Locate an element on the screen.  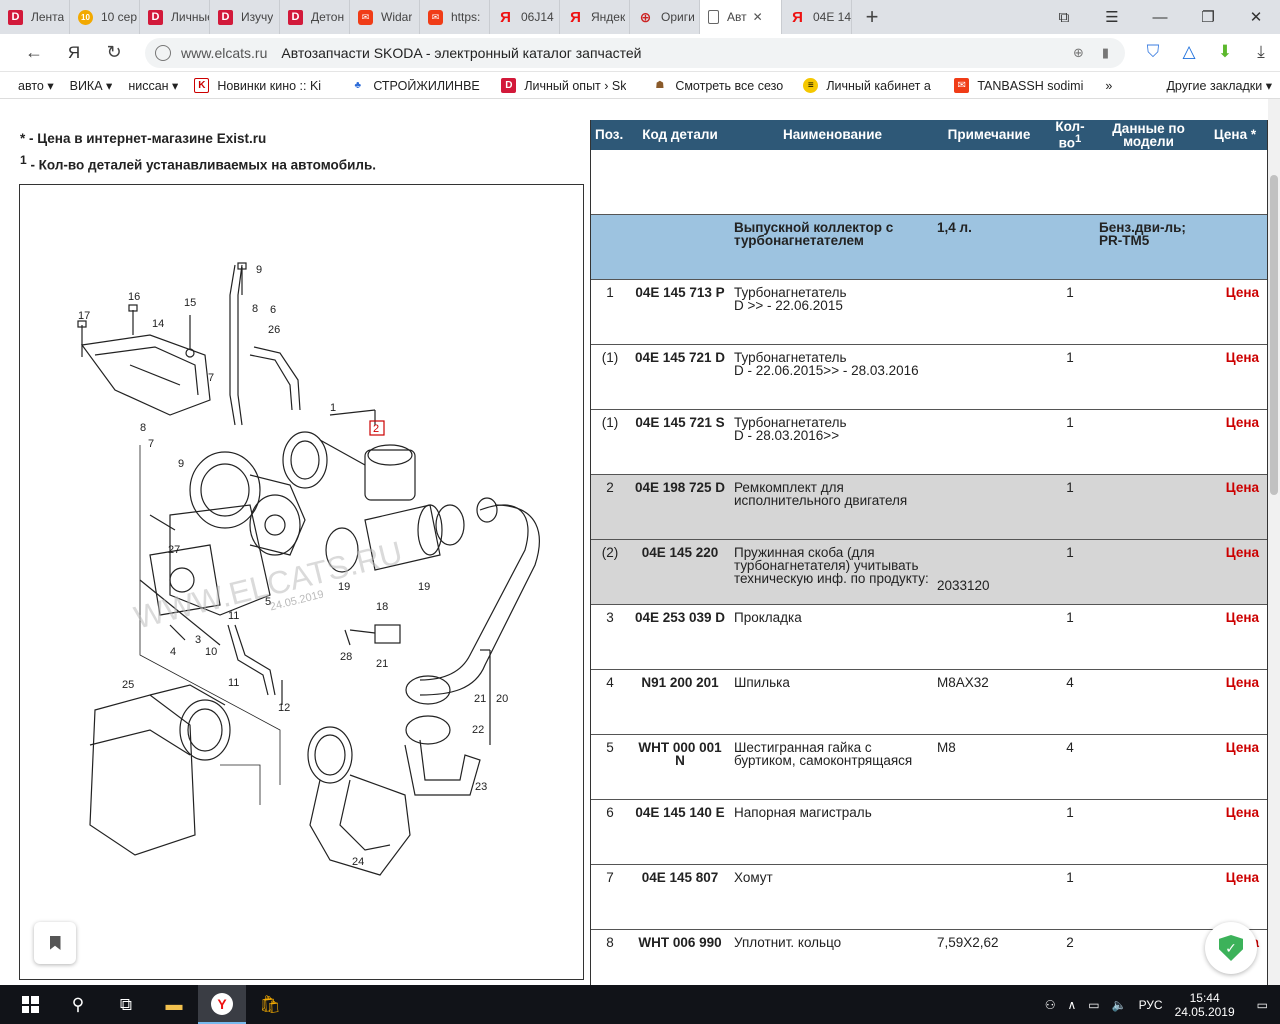
volume-icon: 🔈 is located at coordinates (1119, 1005).